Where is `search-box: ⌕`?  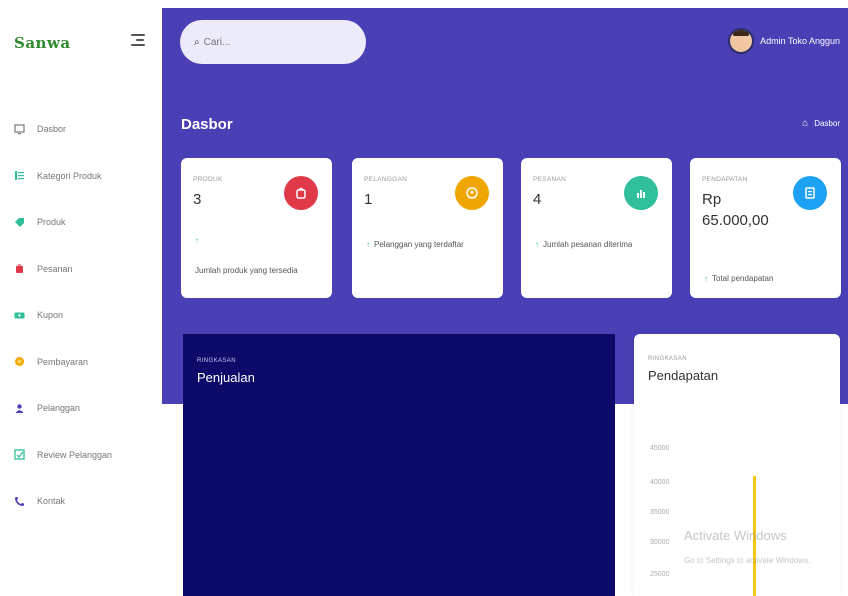 search-box: ⌕ is located at coordinates (273, 42).